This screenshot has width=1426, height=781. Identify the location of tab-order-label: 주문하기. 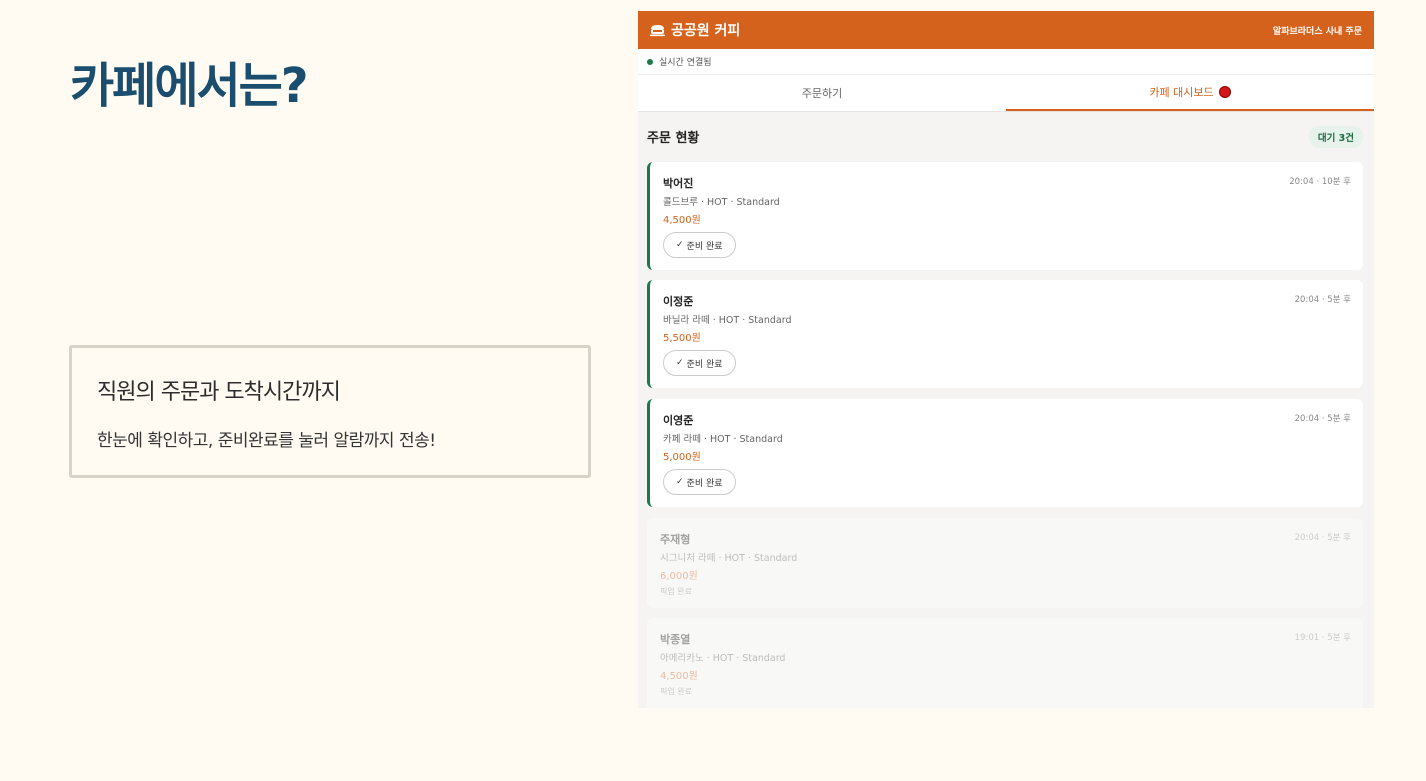
(822, 93).